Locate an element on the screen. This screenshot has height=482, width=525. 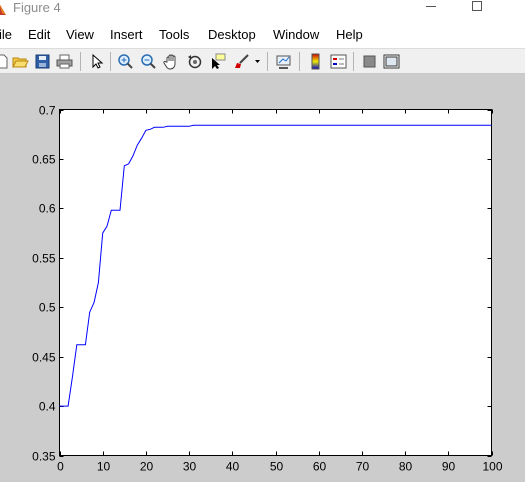
new-figure-icon is located at coordinates (4, 61).